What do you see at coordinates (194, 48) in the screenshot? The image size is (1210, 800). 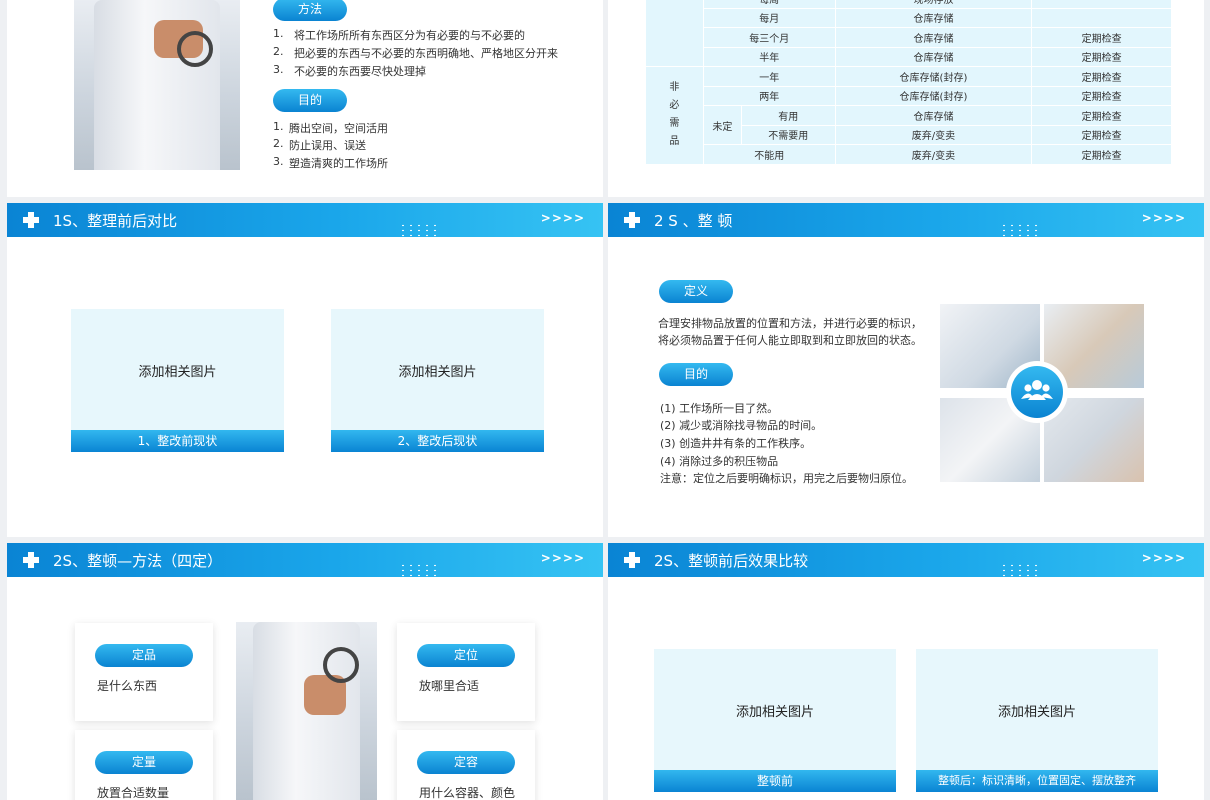 I see `stethoscope-icon` at bounding box center [194, 48].